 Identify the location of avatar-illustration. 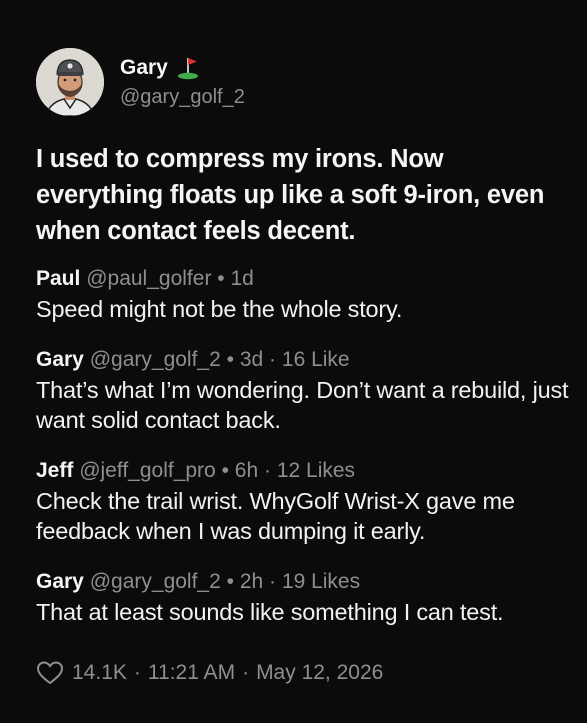
(70, 82).